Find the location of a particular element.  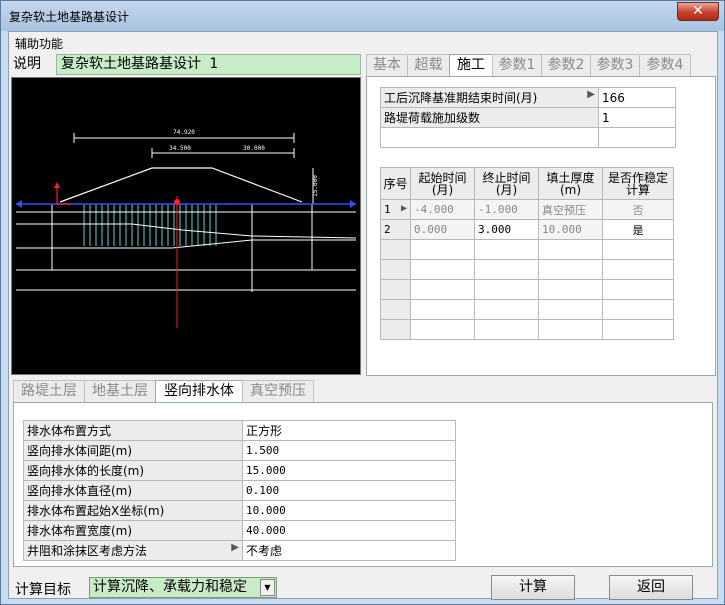

drain-layout-label: 排水体布置方式 is located at coordinates (133, 430).